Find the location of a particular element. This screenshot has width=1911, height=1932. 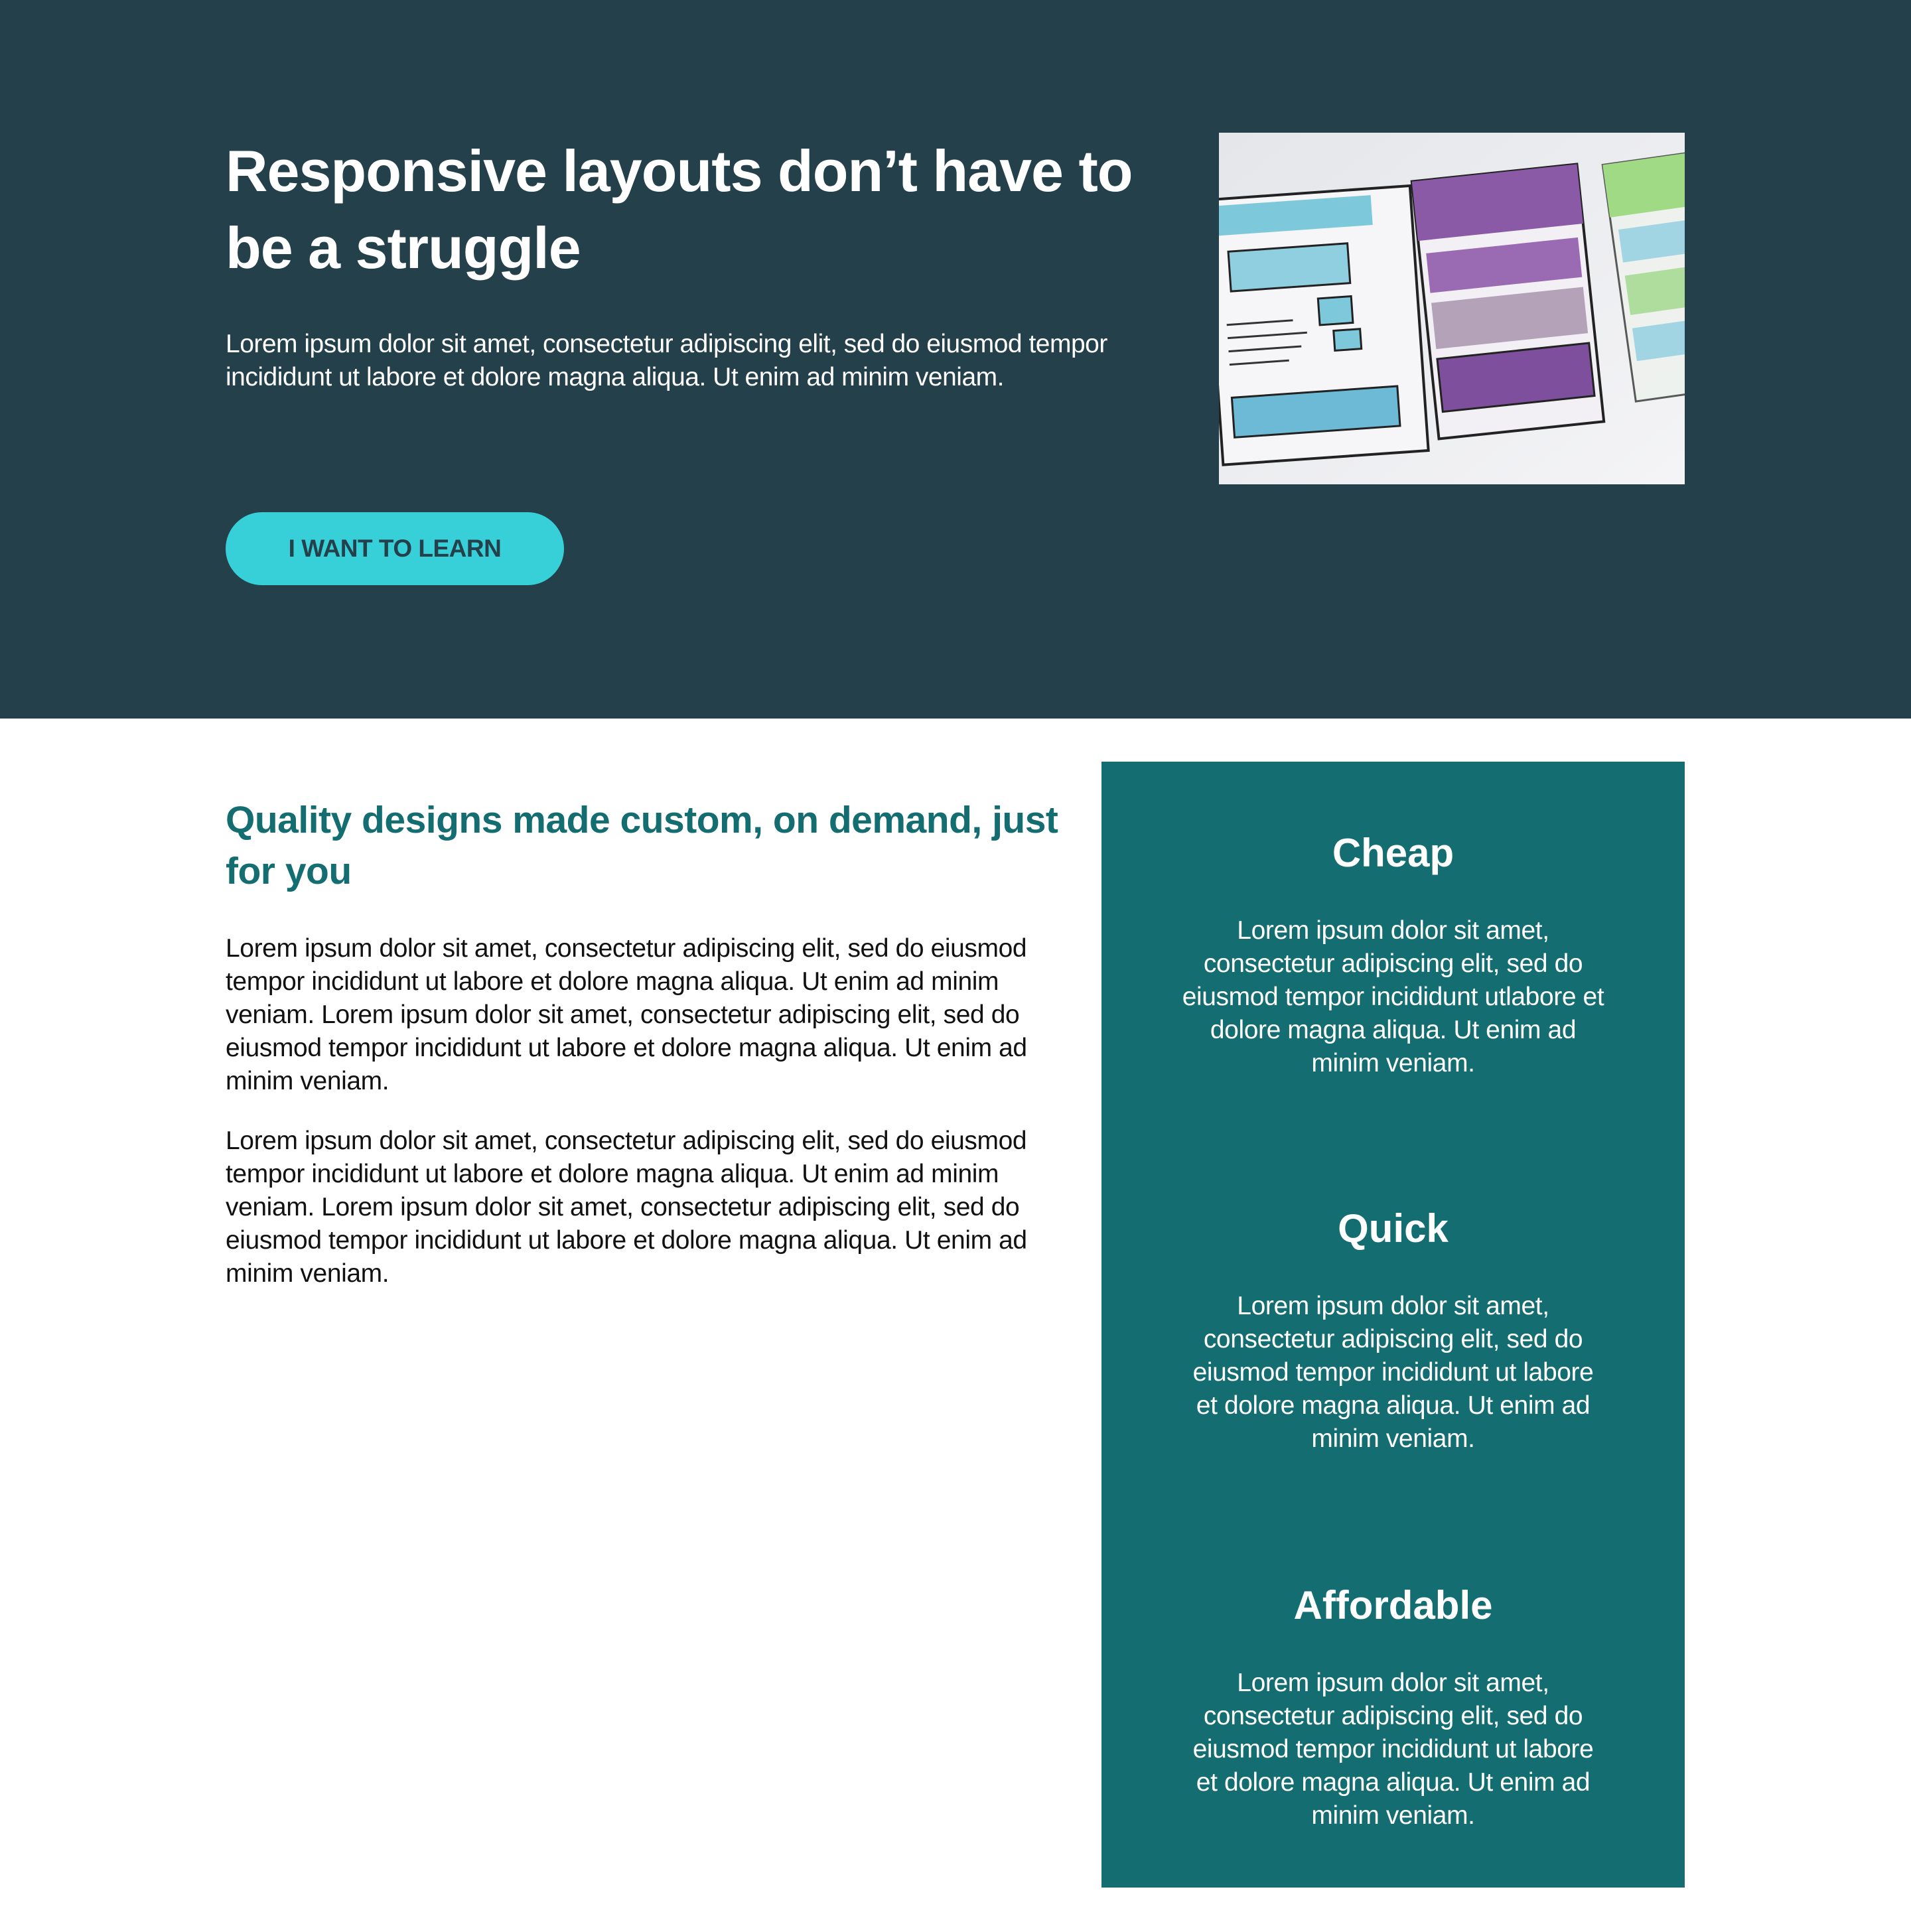

wireframe-sketch-image is located at coordinates (1452, 308).